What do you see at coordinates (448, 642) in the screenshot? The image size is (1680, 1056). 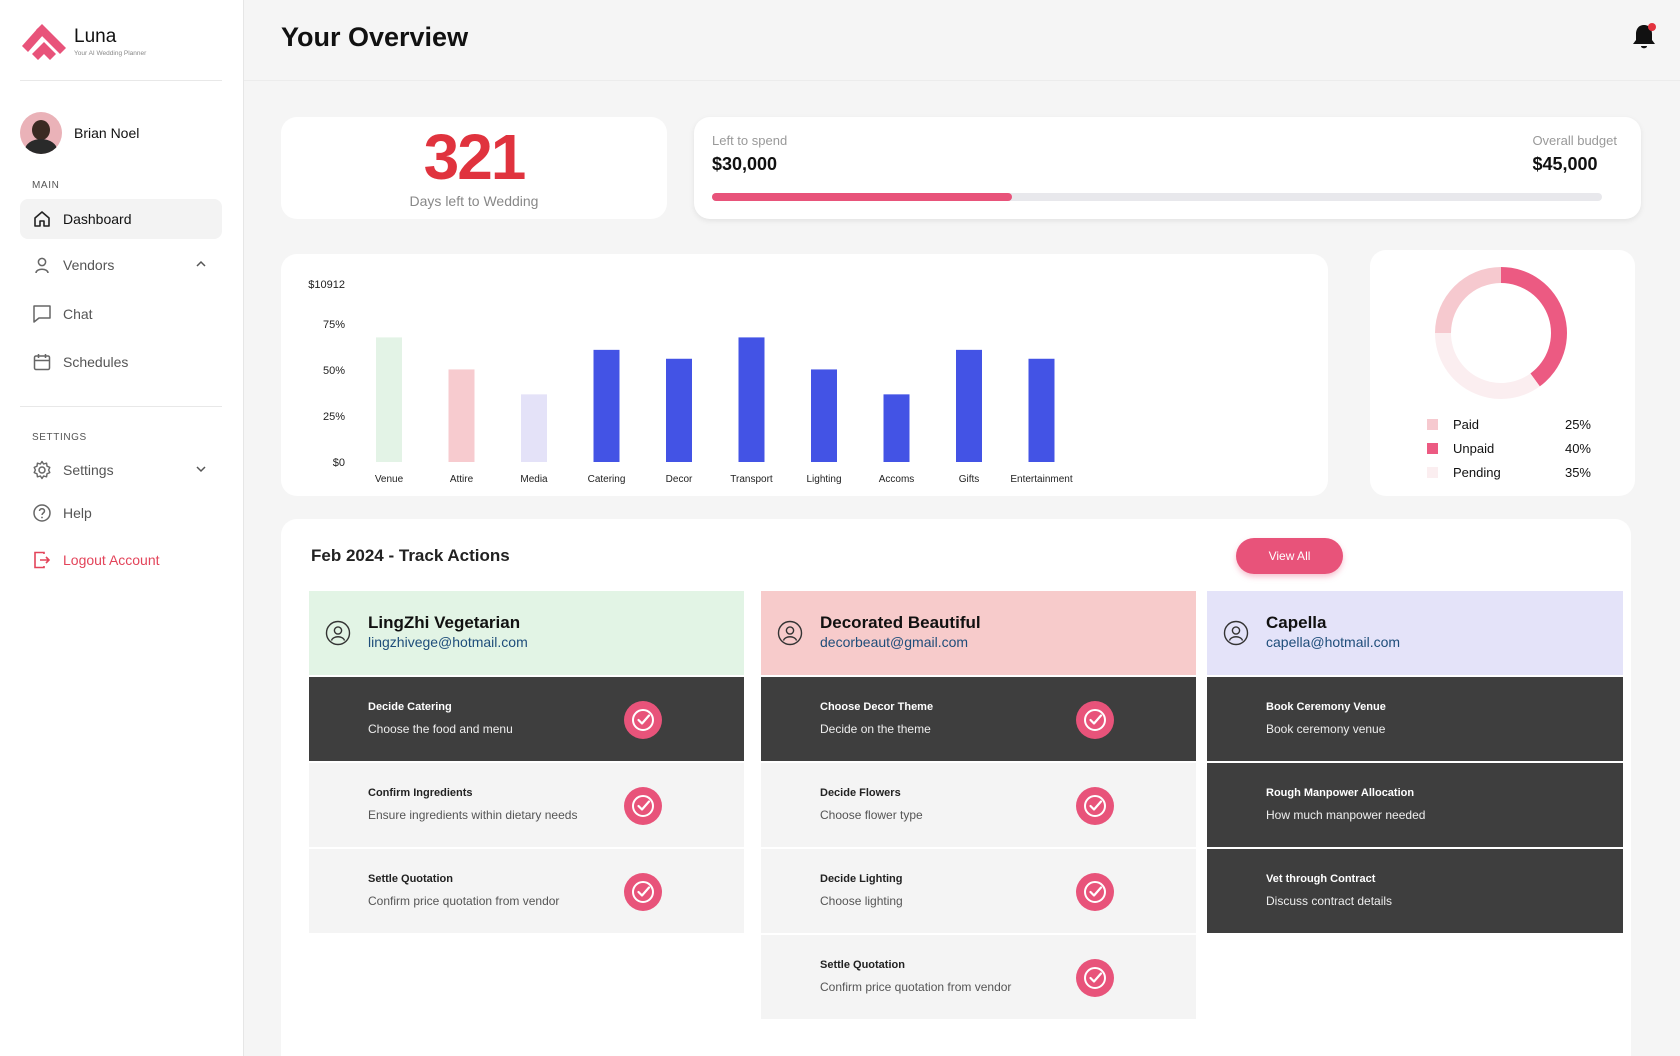 I see `vendor-email: lingzhivege@hotmail.com` at bounding box center [448, 642].